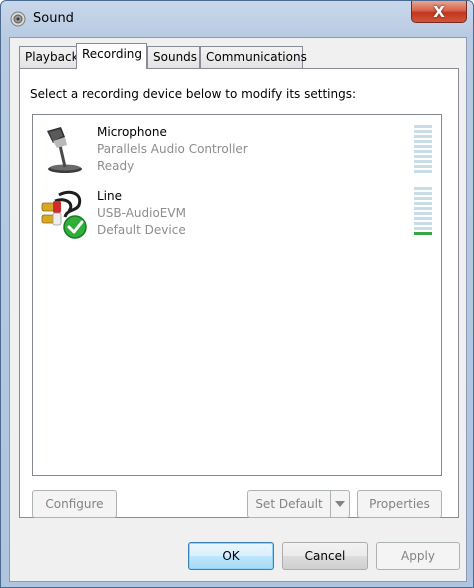  What do you see at coordinates (399, 504) in the screenshot?
I see `properties-button: Properties` at bounding box center [399, 504].